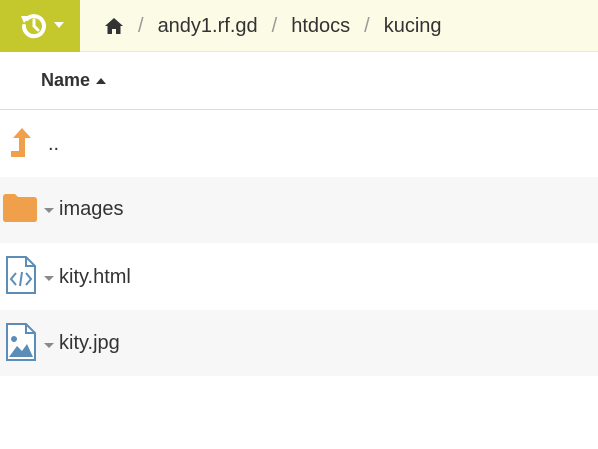 Image resolution: width=598 pixels, height=449 pixels. I want to click on table-header: Name, so click(299, 81).